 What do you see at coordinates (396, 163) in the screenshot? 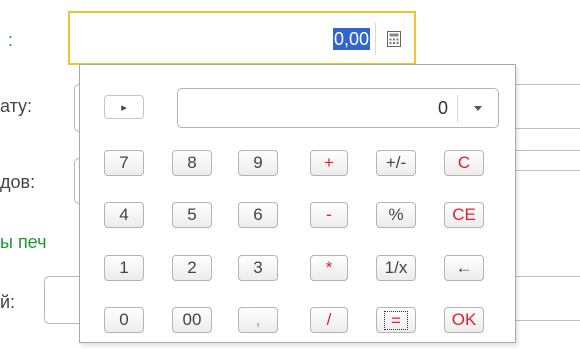
I see `sign-toggle-button: +/-` at bounding box center [396, 163].